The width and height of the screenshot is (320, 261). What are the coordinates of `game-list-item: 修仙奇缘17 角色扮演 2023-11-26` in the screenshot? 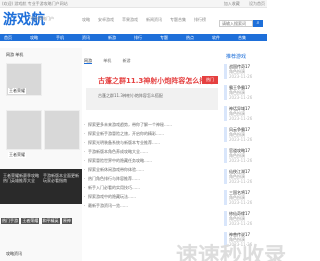 It's located at (245, 218).